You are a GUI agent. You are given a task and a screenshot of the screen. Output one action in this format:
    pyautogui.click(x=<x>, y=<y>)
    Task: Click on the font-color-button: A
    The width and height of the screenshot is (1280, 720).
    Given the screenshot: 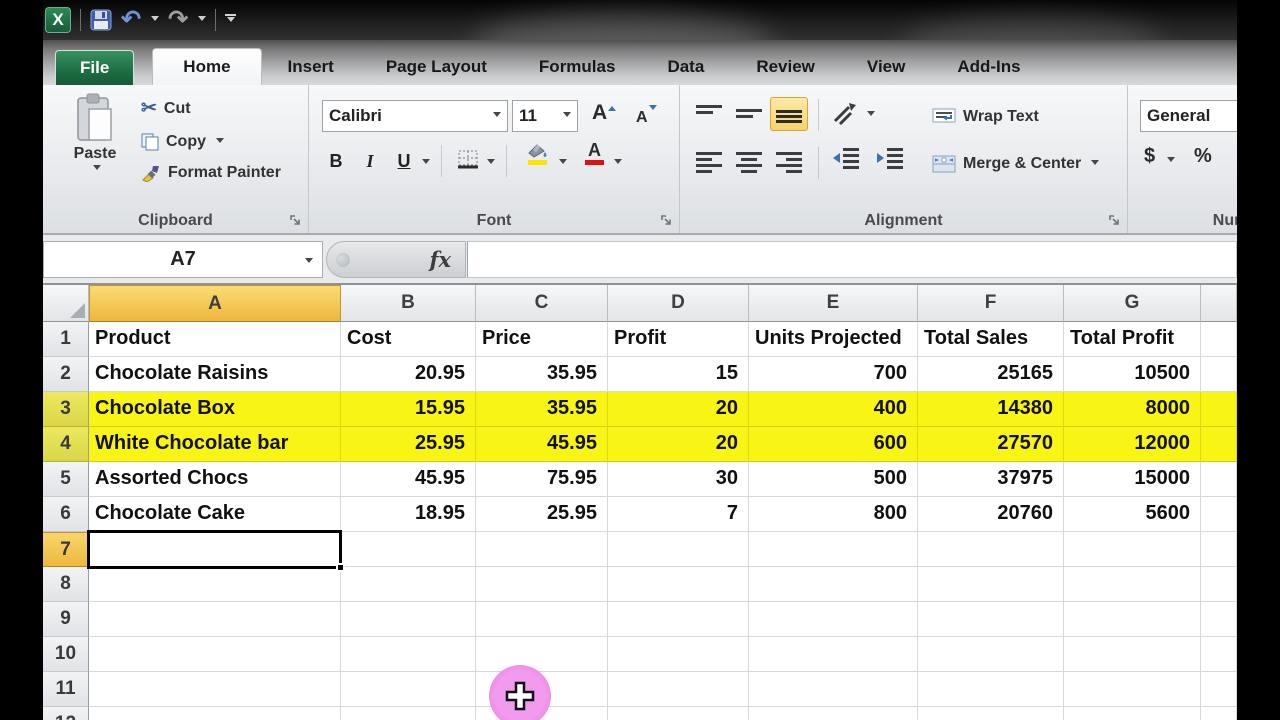 What is the action you would take?
    pyautogui.click(x=594, y=153)
    